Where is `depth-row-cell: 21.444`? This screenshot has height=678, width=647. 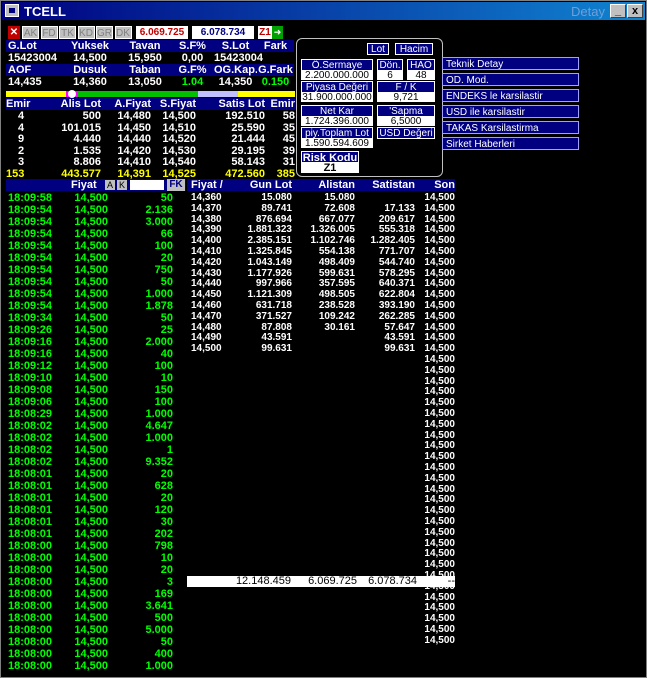
depth-row-cell: 21.444 is located at coordinates (248, 139).